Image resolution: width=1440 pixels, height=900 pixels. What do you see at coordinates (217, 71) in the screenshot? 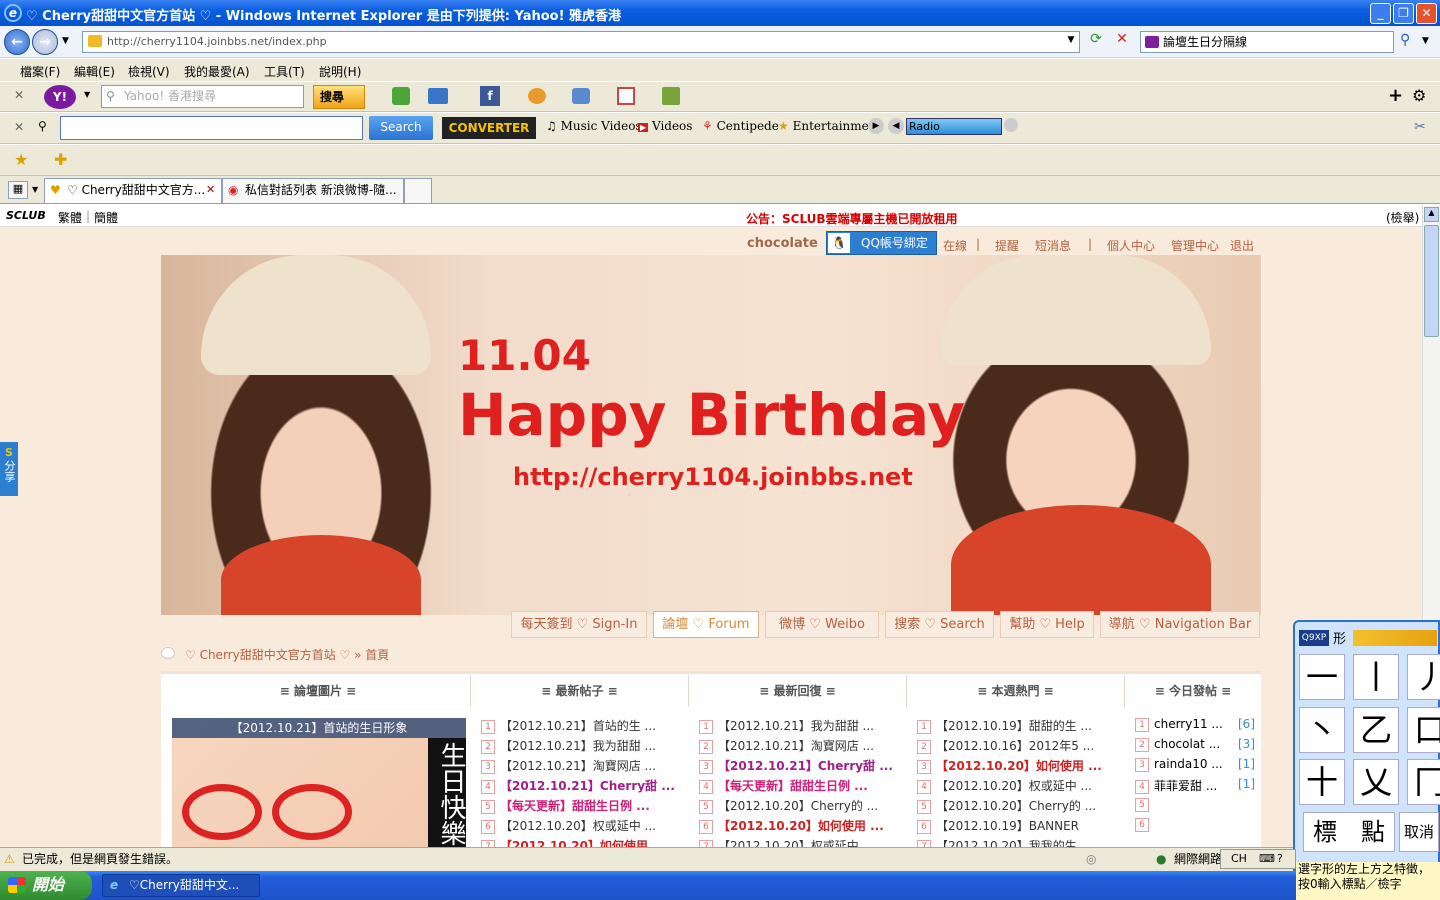
I see `menu-favorites: 我的最愛(A)` at bounding box center [217, 71].